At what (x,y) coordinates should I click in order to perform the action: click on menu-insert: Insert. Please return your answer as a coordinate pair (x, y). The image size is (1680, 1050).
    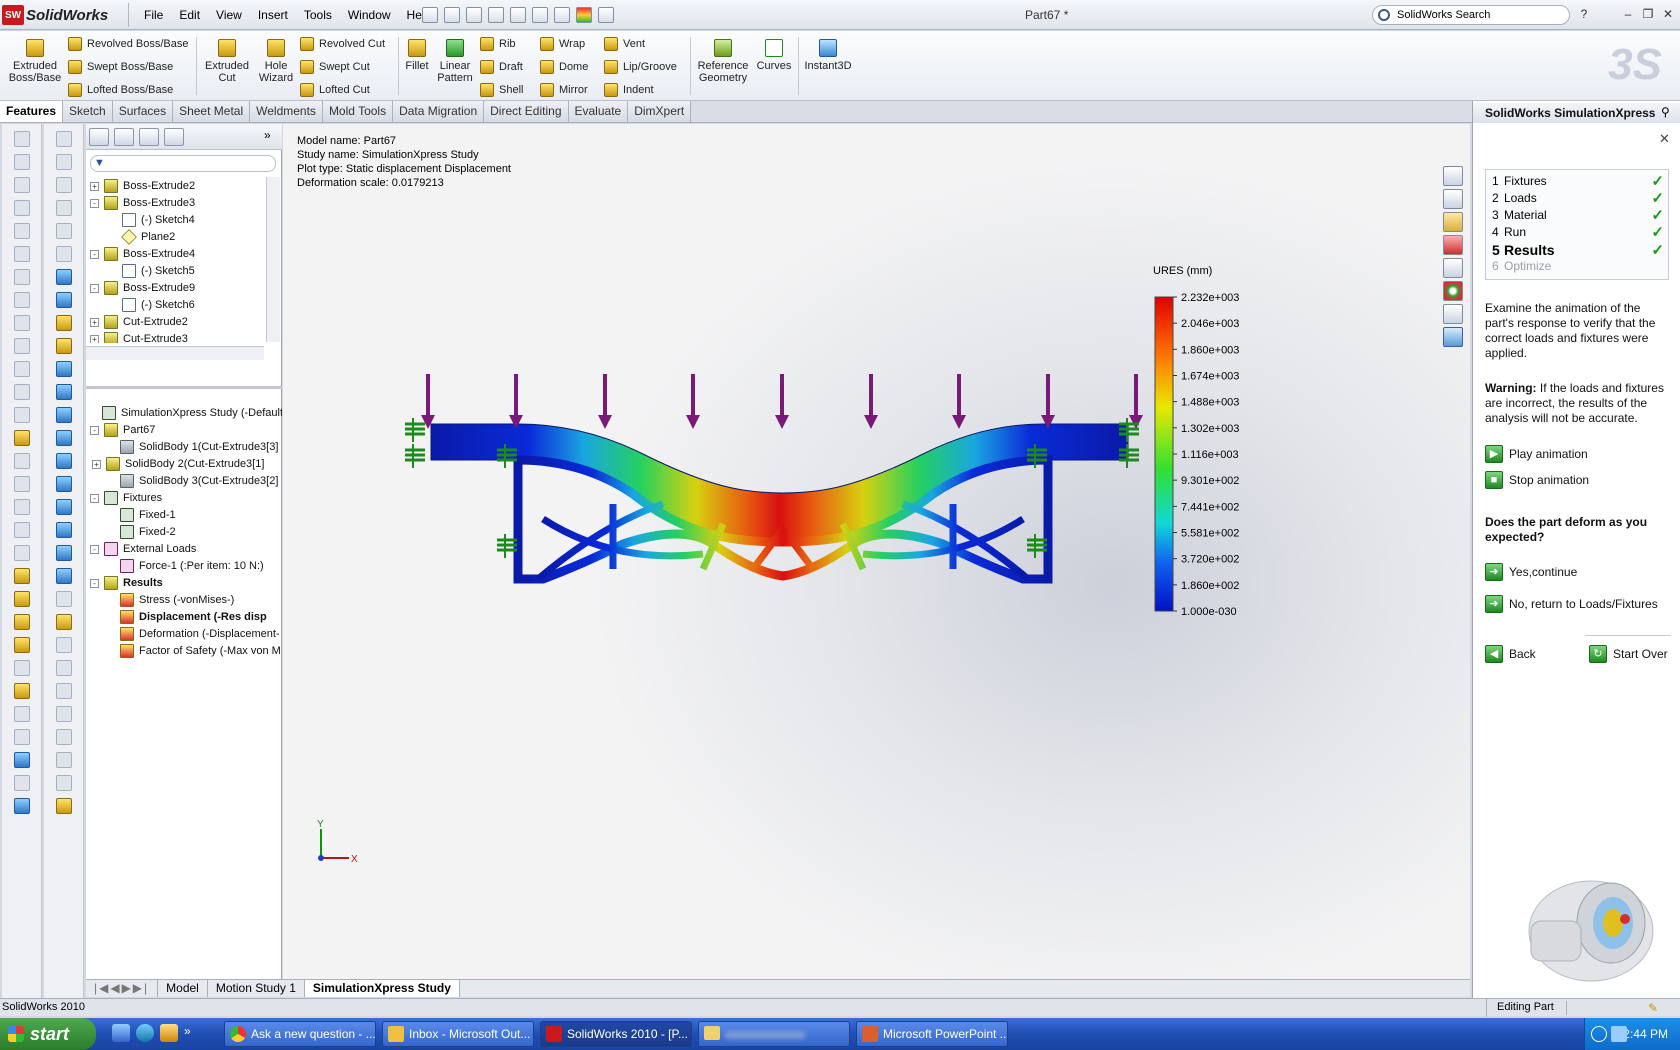
    Looking at the image, I should click on (273, 15).